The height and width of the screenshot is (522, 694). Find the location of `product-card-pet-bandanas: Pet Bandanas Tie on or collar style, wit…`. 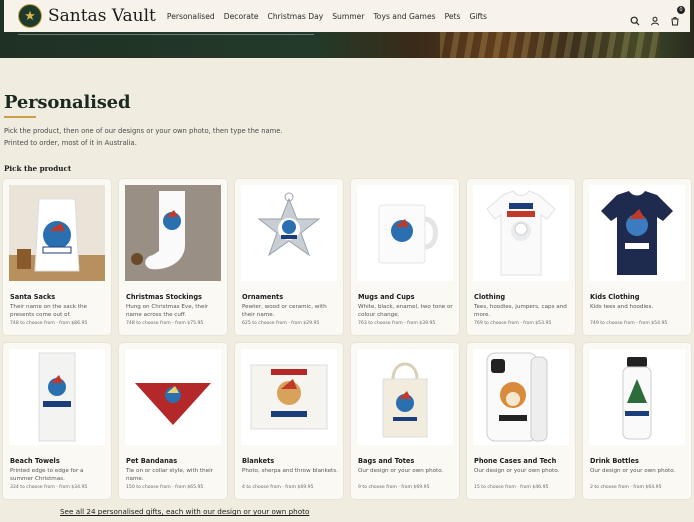

product-card-pet-bandanas: Pet Bandanas Tie on or collar style, wit… is located at coordinates (173, 421).